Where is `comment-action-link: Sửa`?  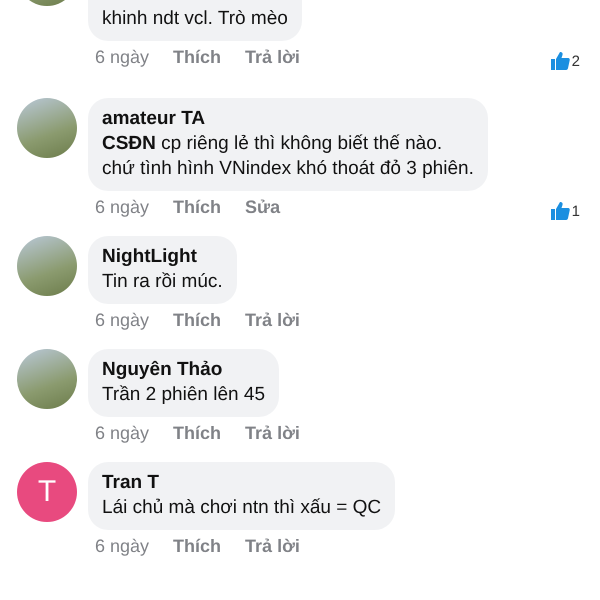 comment-action-link: Sửa is located at coordinates (262, 207).